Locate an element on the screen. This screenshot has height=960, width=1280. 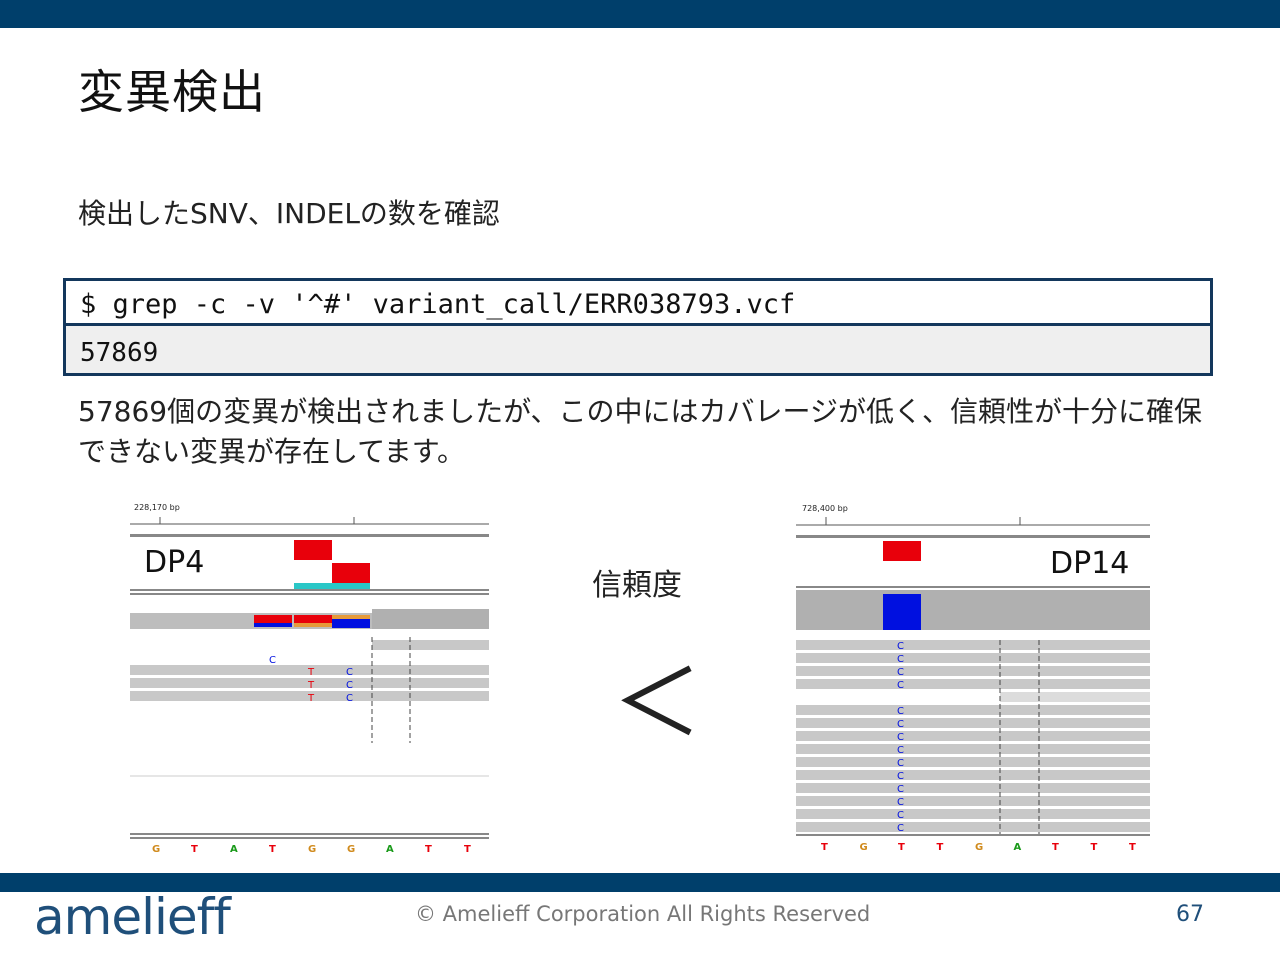
indel-bar is located at coordinates (332, 586).